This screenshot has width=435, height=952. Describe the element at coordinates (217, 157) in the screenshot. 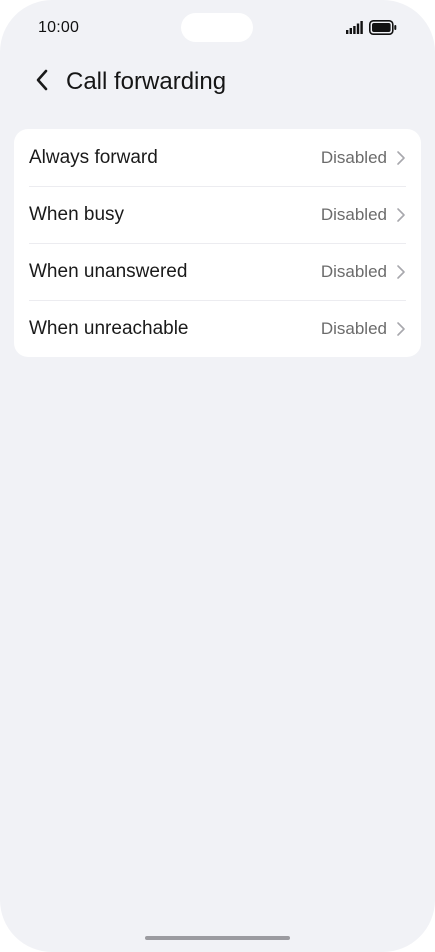

I see `setting-always-forward: Always forward Disabled` at that location.